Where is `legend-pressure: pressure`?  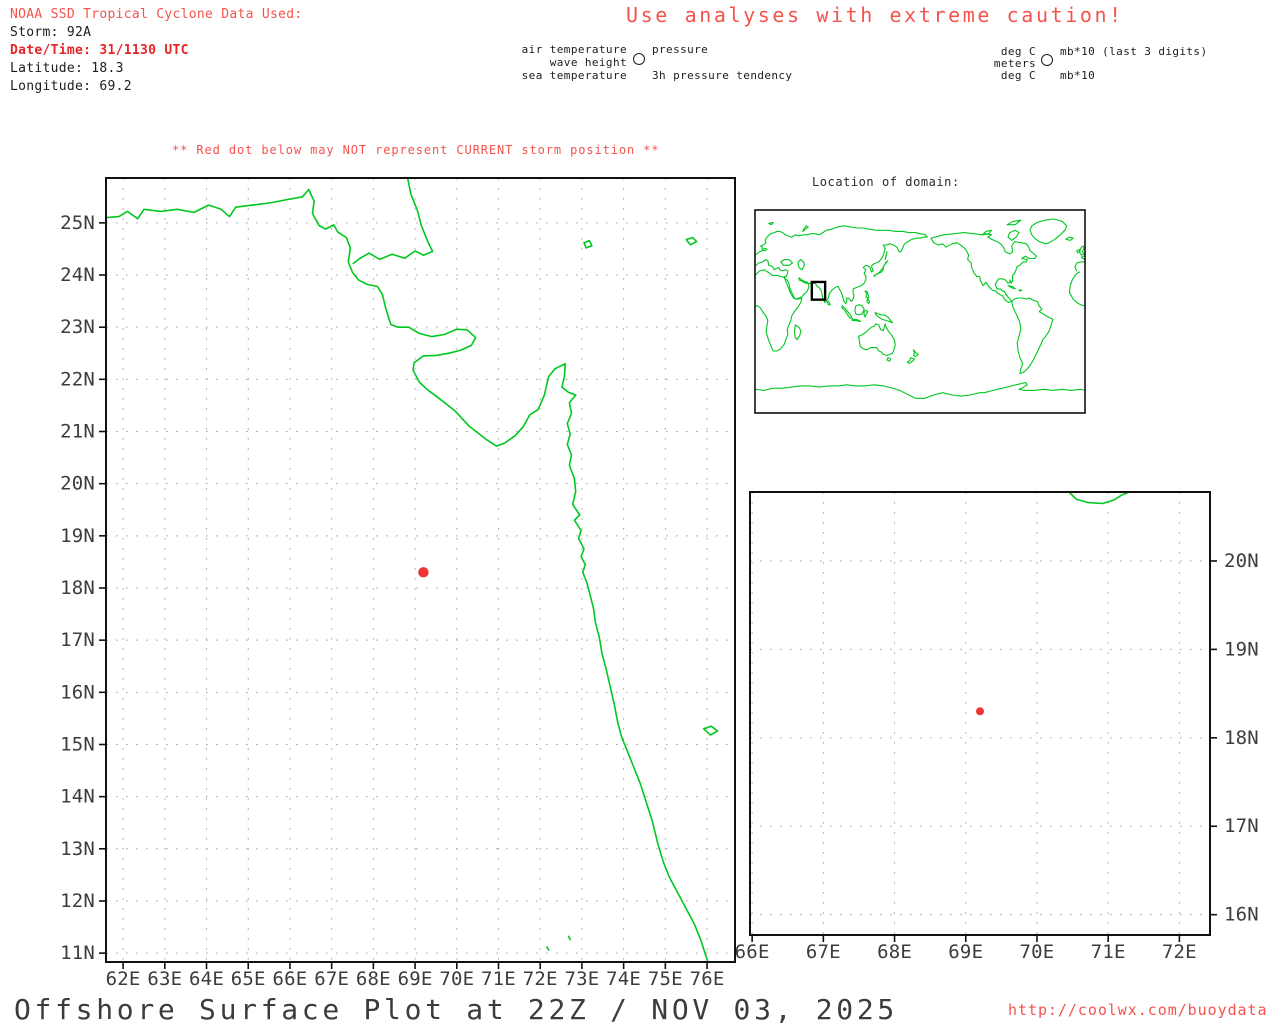 legend-pressure: pressure is located at coordinates (680, 49).